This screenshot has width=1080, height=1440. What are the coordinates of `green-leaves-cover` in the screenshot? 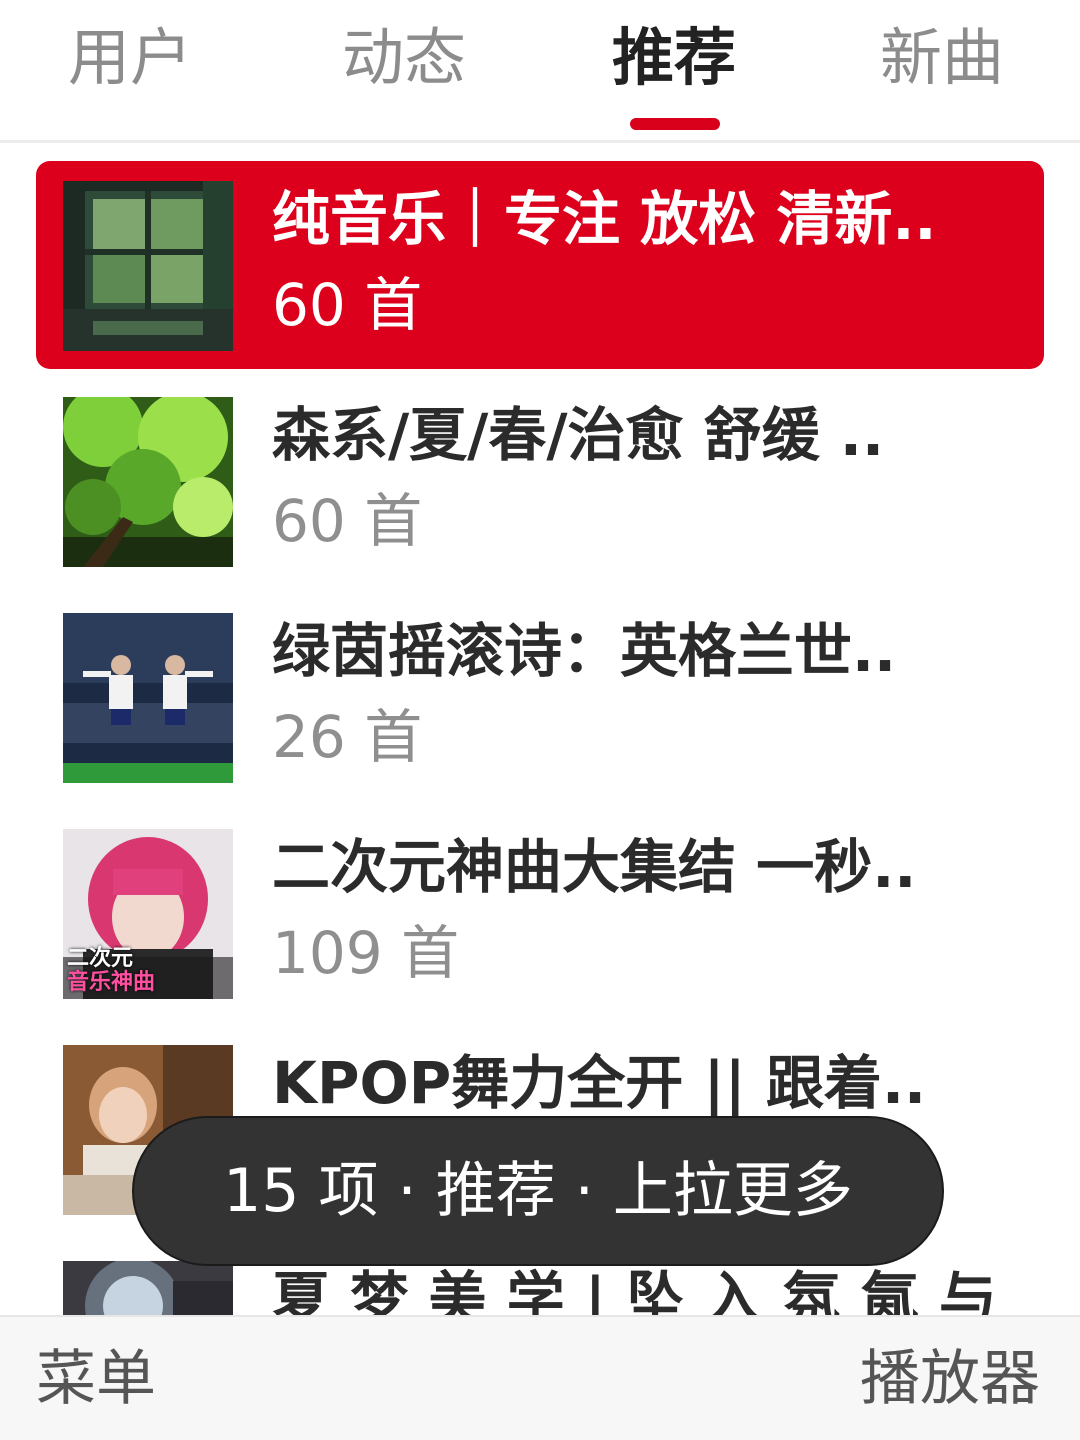 It's located at (148, 482).